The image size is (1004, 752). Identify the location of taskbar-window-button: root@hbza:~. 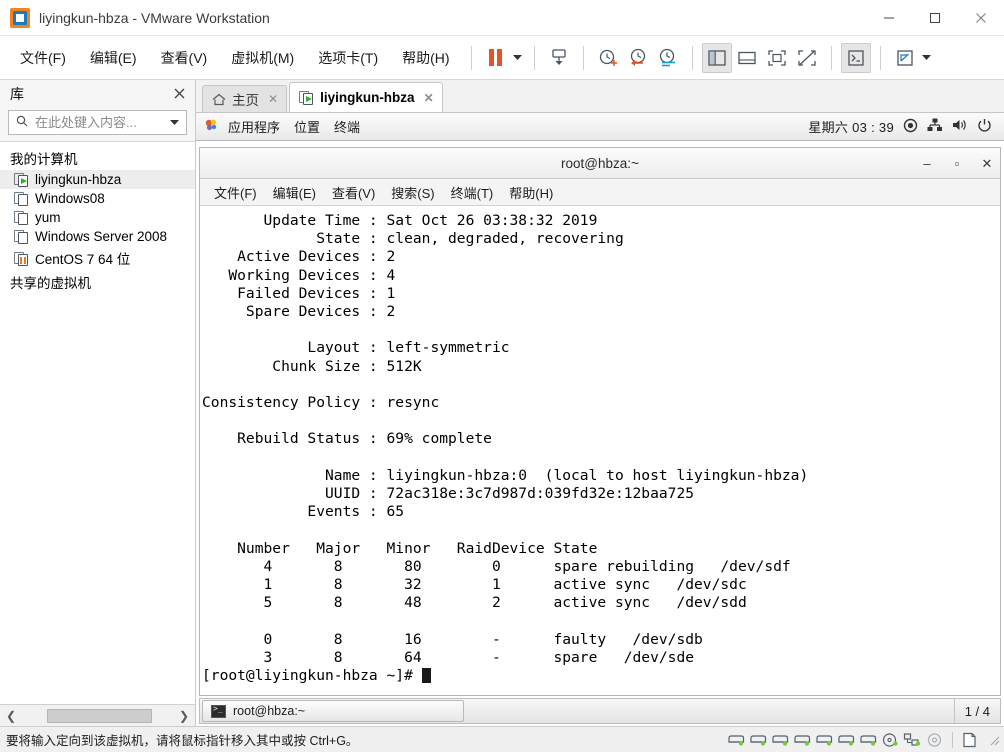
(333, 711).